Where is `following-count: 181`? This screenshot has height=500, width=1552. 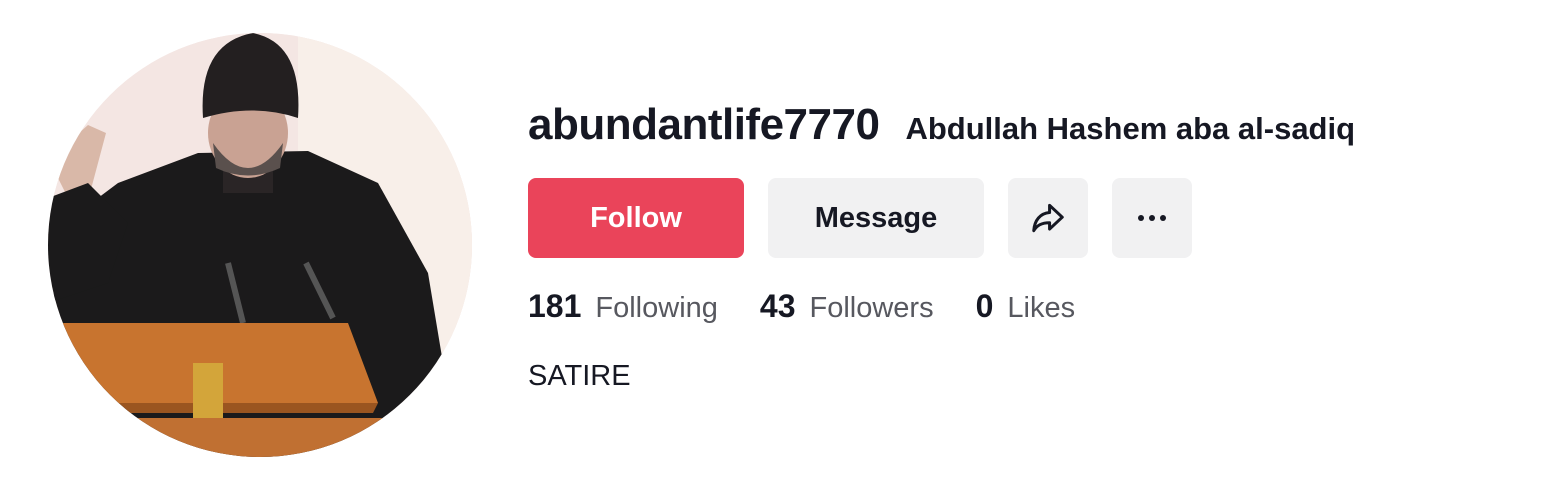 following-count: 181 is located at coordinates (555, 306).